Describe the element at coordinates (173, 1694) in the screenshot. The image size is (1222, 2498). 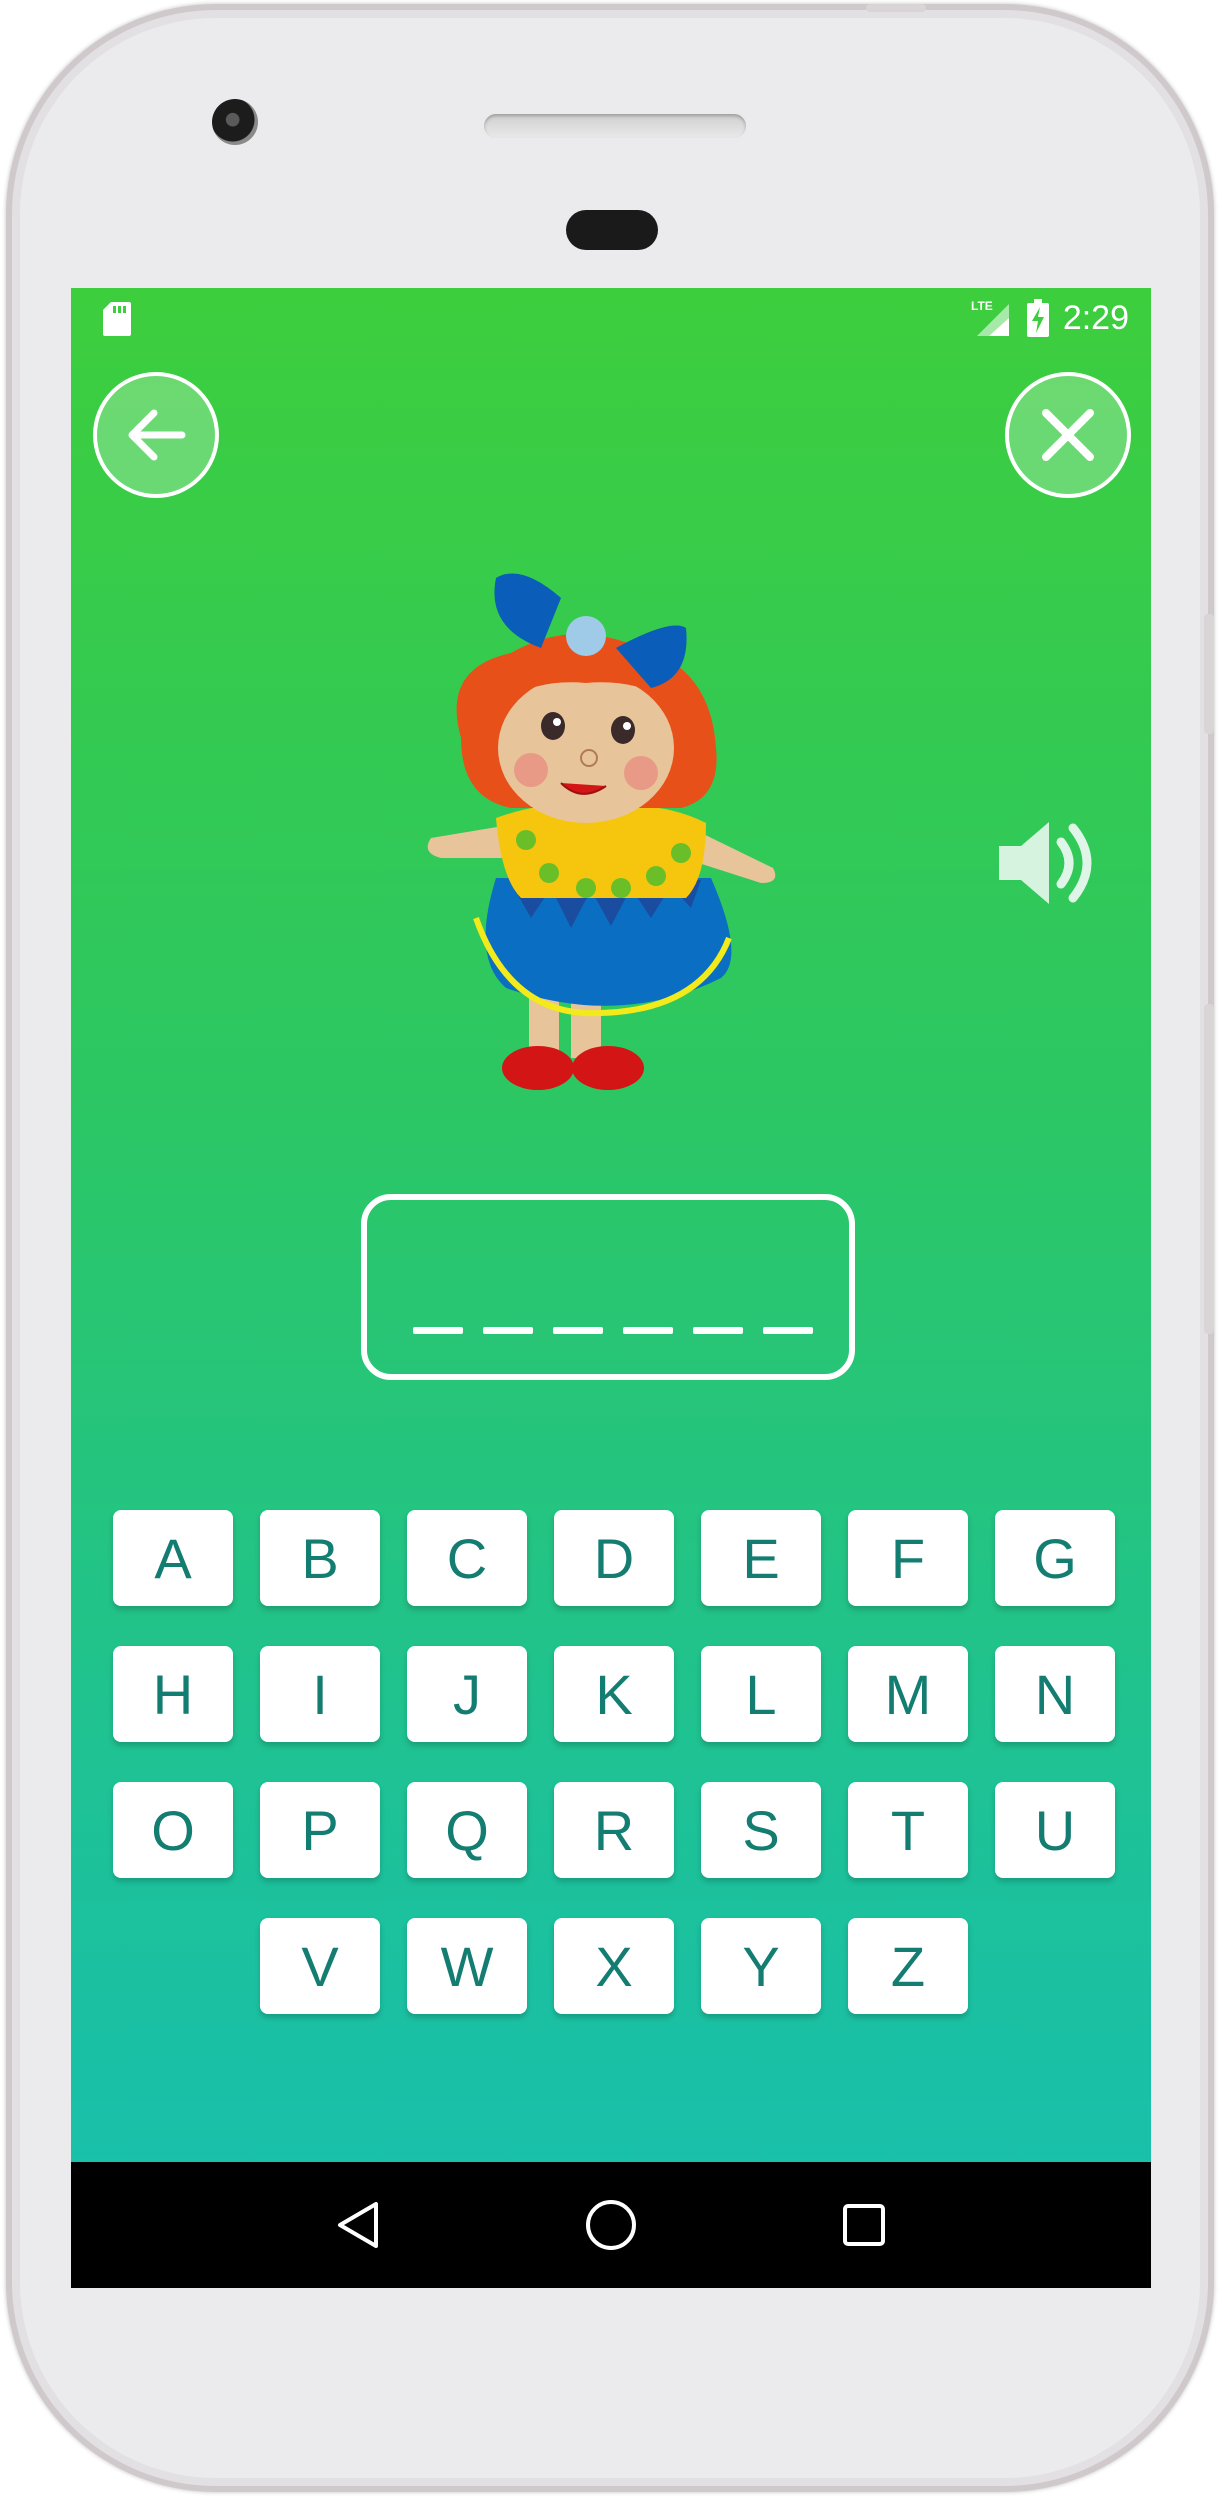
I see `key-h: H` at that location.